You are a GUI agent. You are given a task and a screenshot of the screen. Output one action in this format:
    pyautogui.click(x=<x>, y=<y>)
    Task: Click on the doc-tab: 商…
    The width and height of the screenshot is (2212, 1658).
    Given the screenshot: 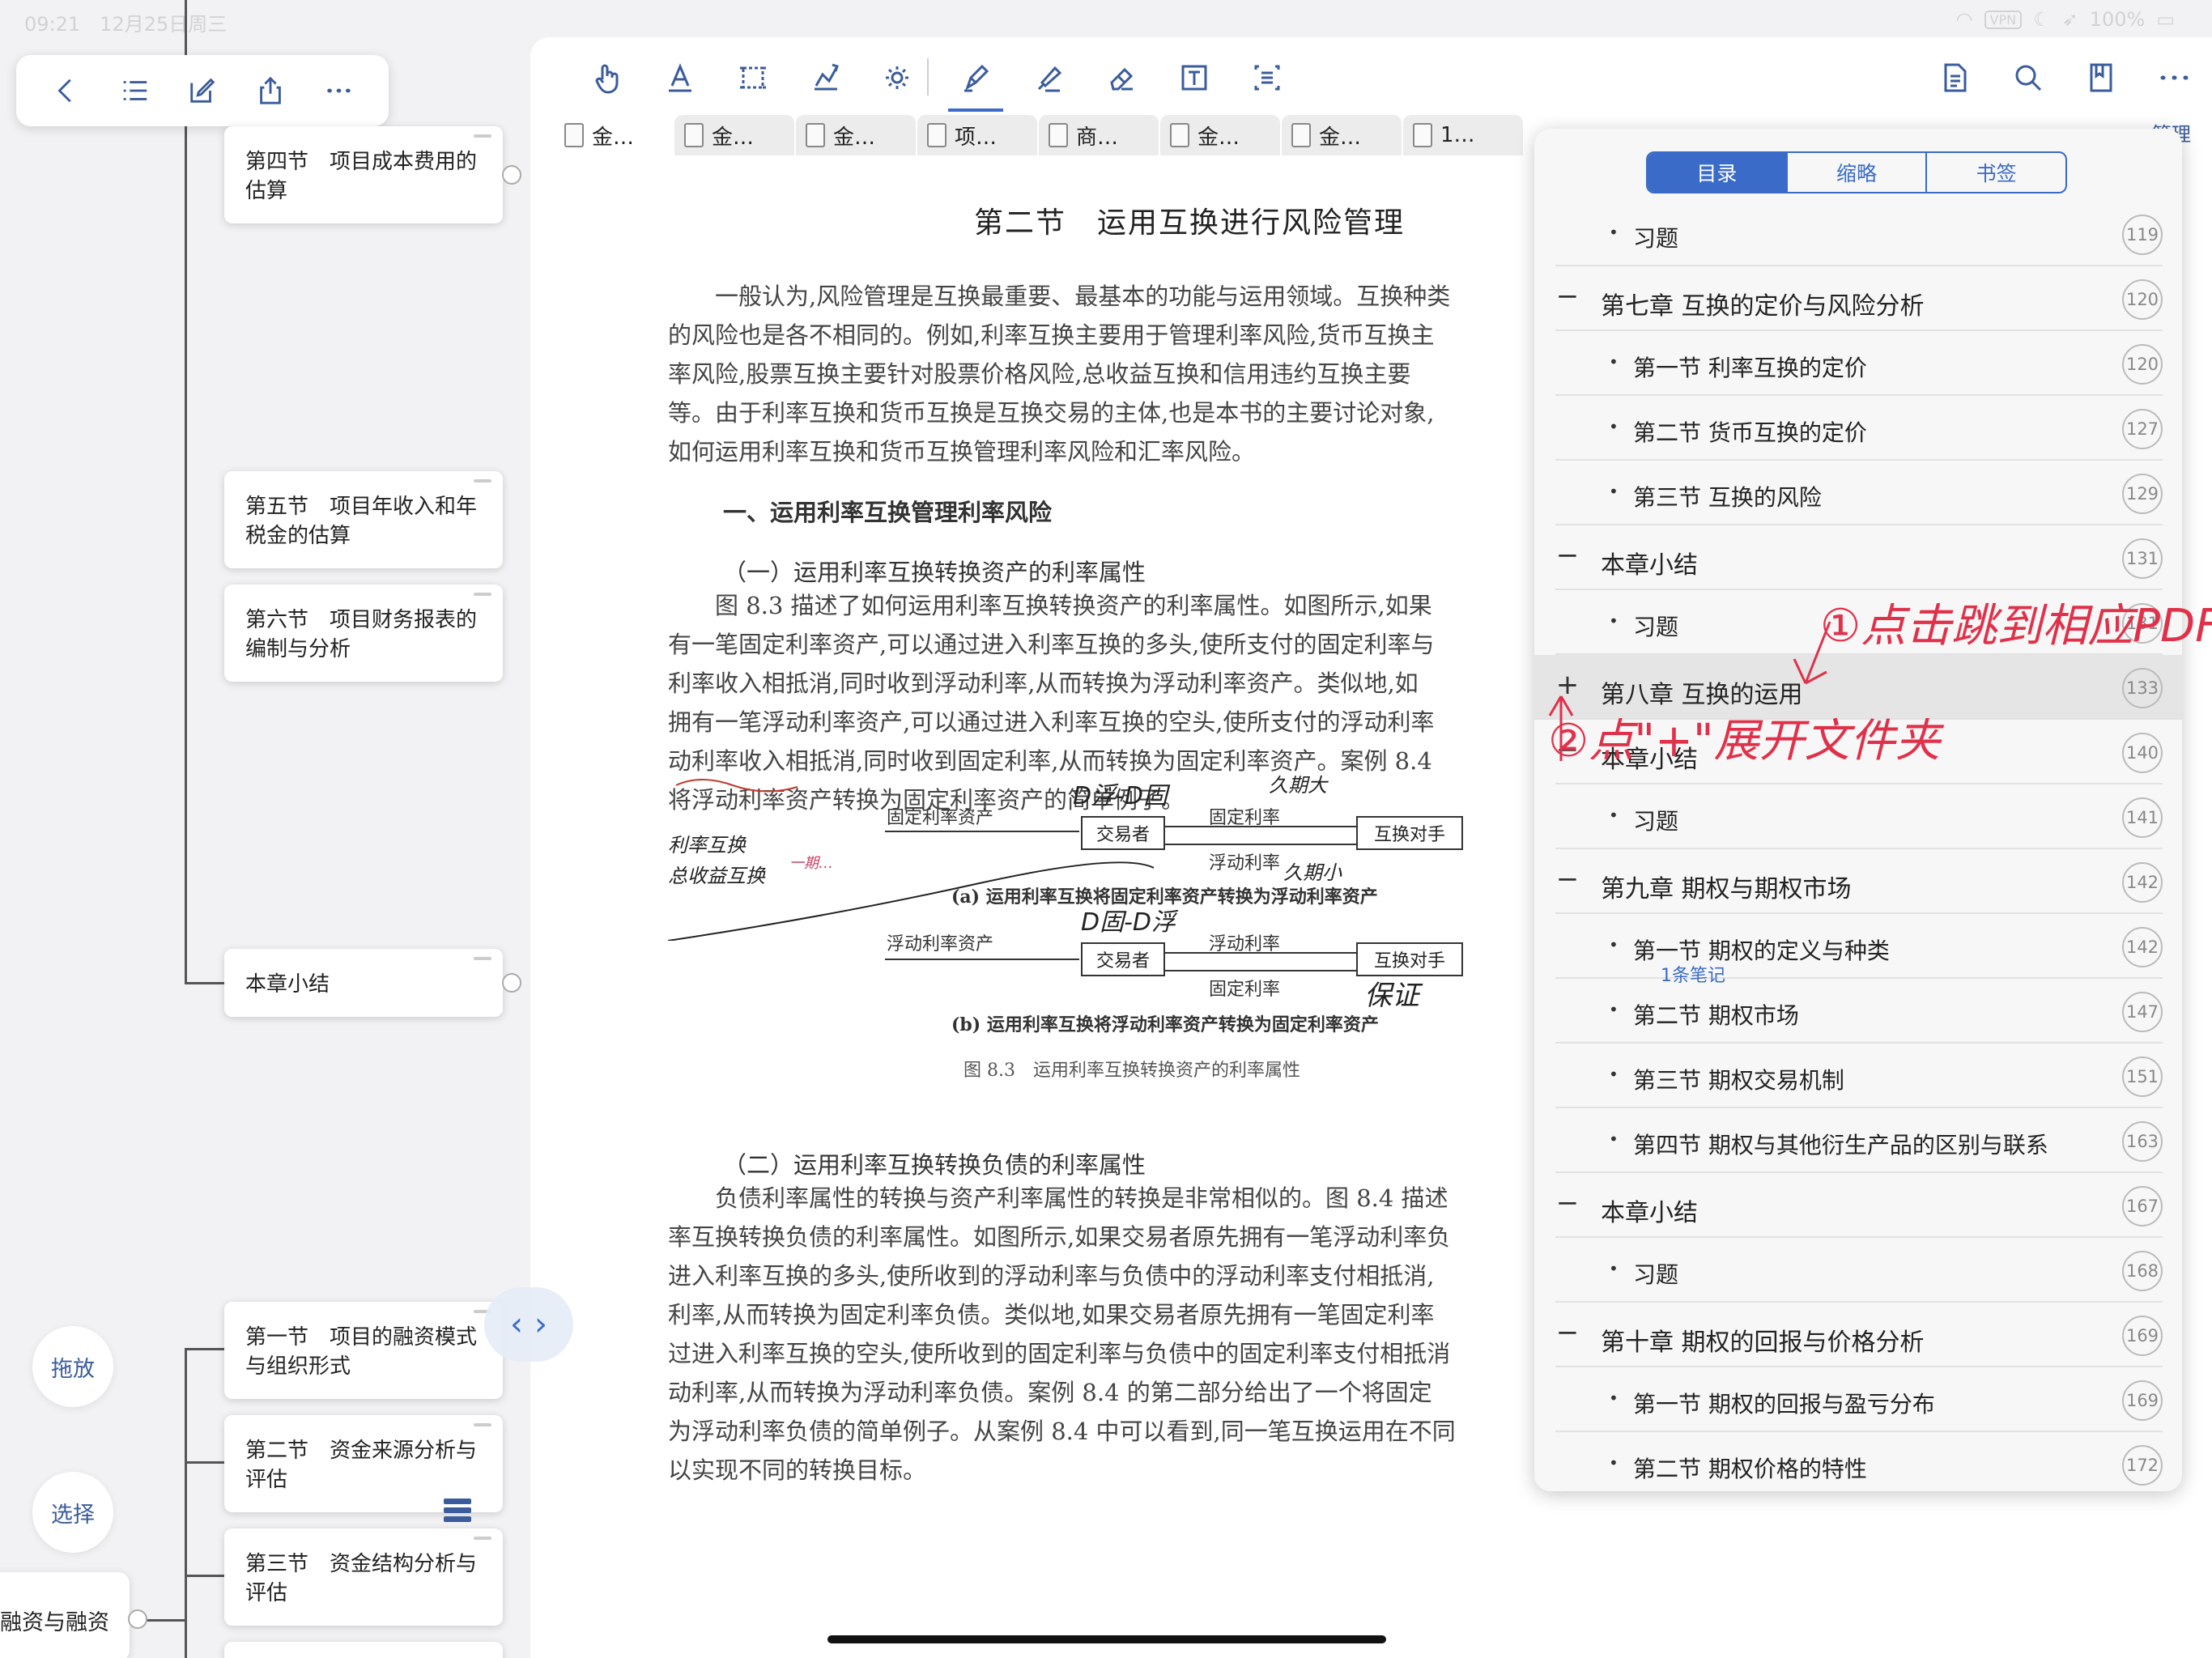 What is the action you would take?
    pyautogui.click(x=1099, y=135)
    